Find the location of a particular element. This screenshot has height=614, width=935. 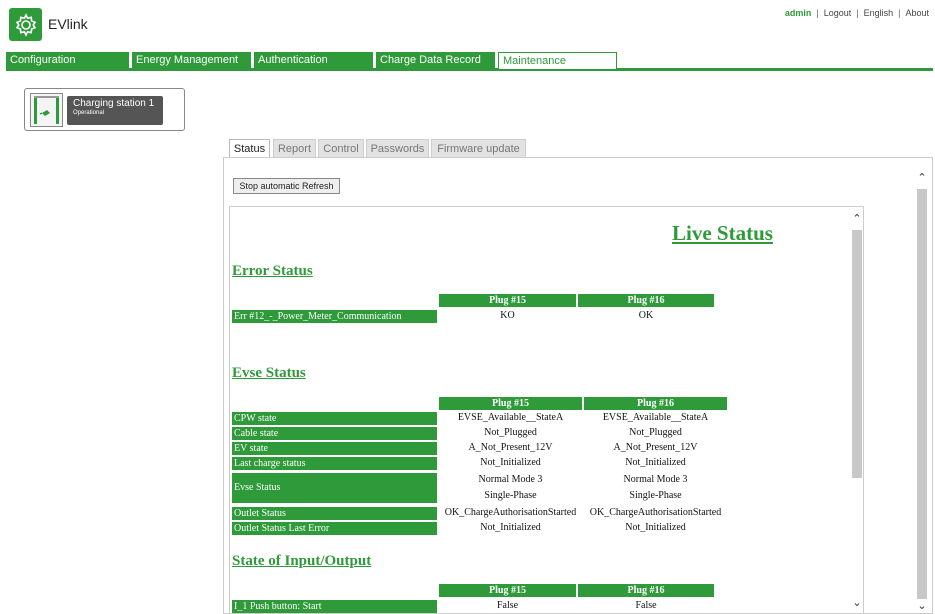

station-state: Operational is located at coordinates (89, 113).